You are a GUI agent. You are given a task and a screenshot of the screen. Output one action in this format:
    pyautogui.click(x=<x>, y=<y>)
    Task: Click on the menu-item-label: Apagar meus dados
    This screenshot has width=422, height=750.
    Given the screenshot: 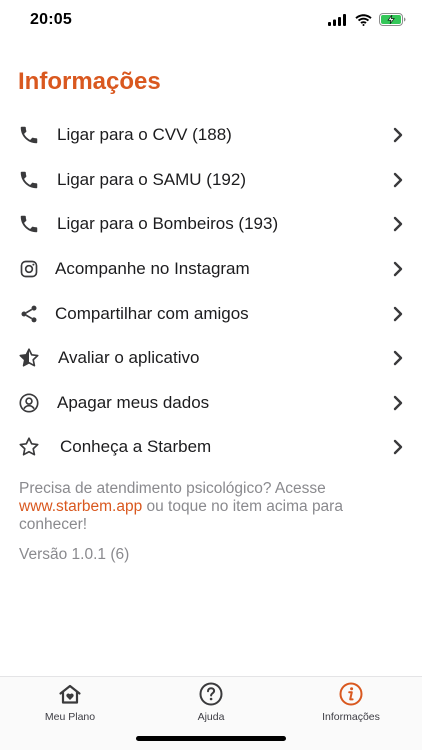 What is the action you would take?
    pyautogui.click(x=133, y=402)
    